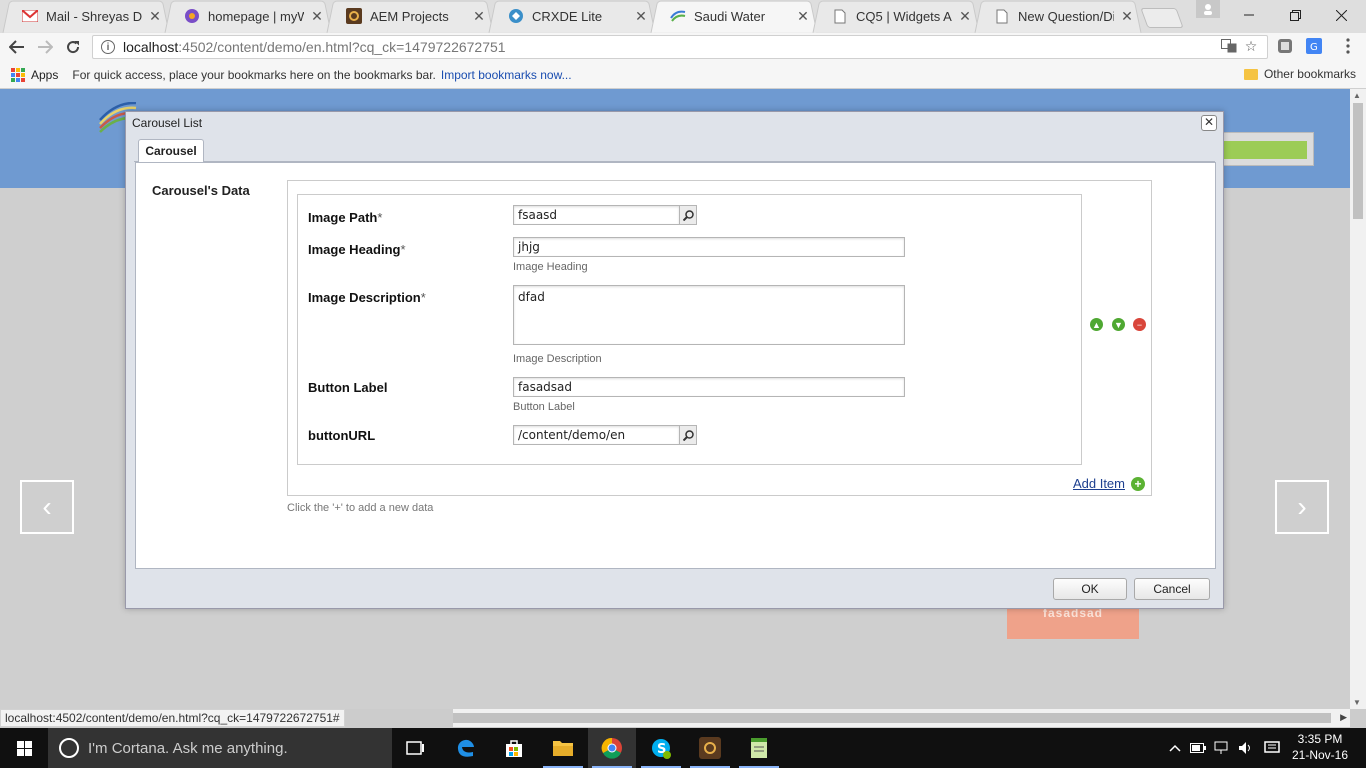  Describe the element at coordinates (18, 74) in the screenshot. I see `apps-icon` at that location.